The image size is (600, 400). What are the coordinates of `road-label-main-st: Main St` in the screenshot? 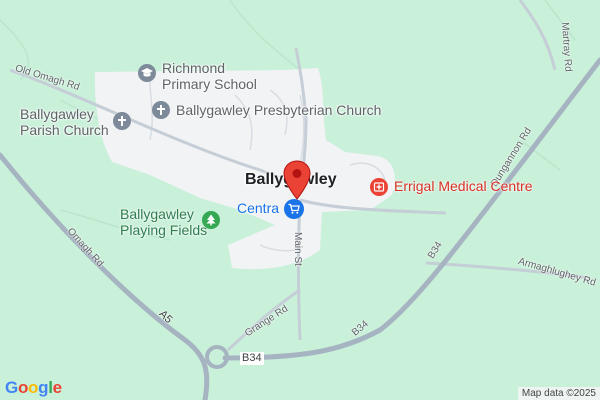 It's located at (297, 249).